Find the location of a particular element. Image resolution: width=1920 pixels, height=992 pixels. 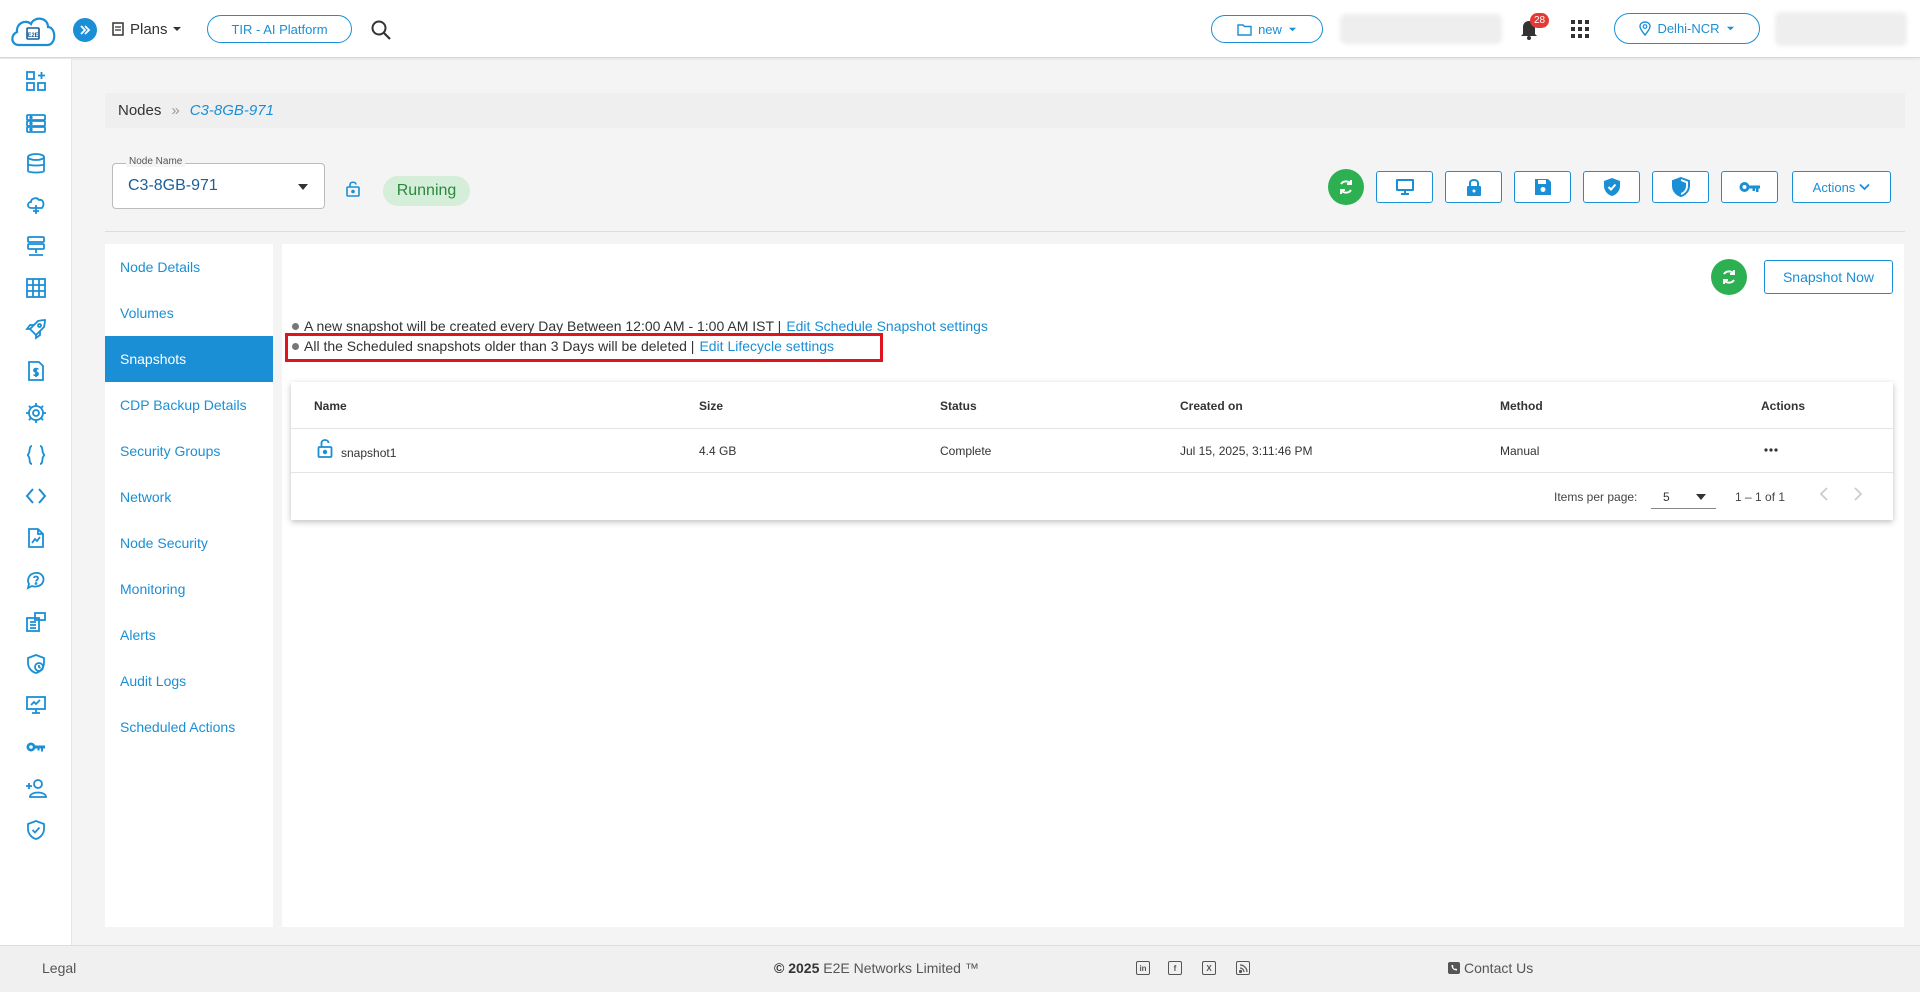

node-status-label: Running is located at coordinates (426, 190).